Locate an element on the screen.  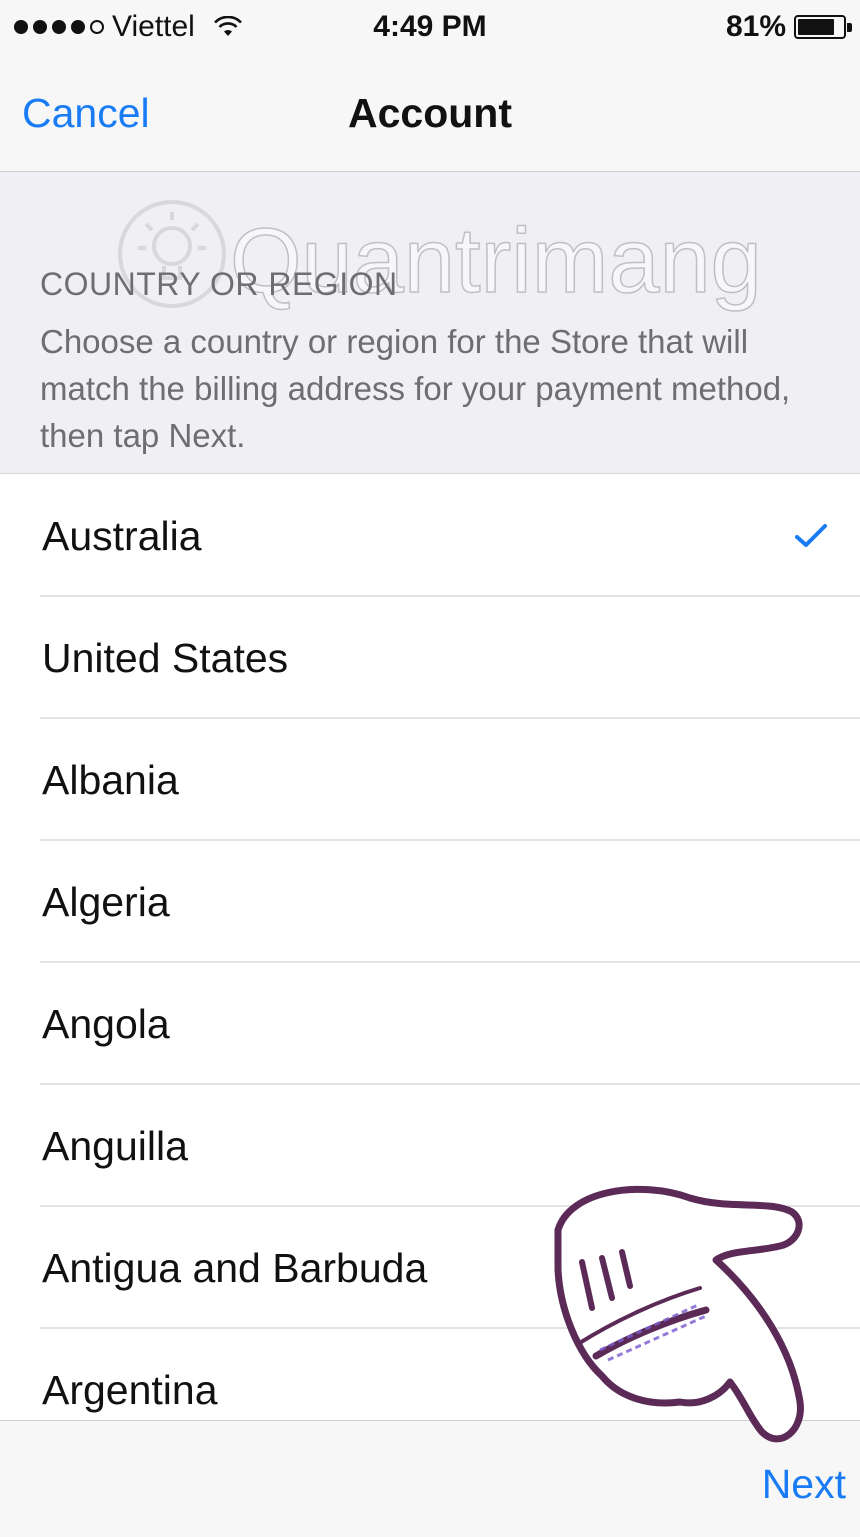
section-title: COUNTRY OR REGION is located at coordinates (219, 284).